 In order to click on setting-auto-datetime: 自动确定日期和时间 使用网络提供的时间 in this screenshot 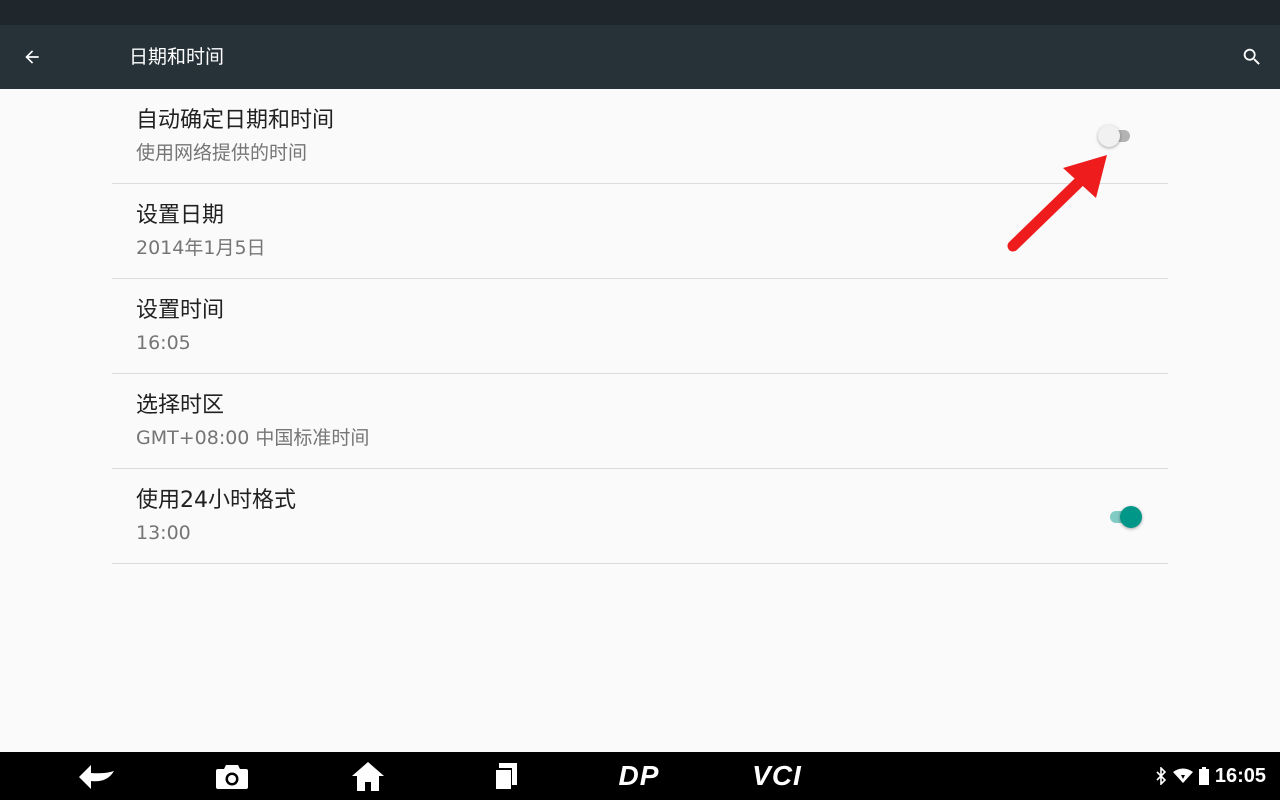, I will do `click(640, 136)`.